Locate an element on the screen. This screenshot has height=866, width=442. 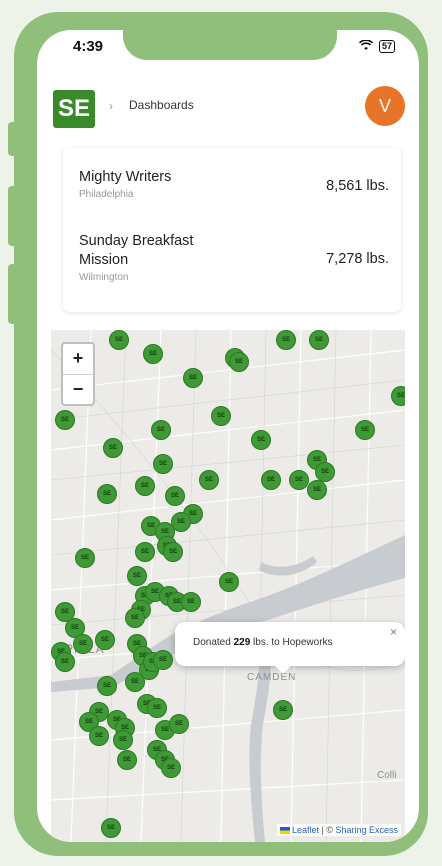
map-label-colli: Colli is located at coordinates (387, 775).